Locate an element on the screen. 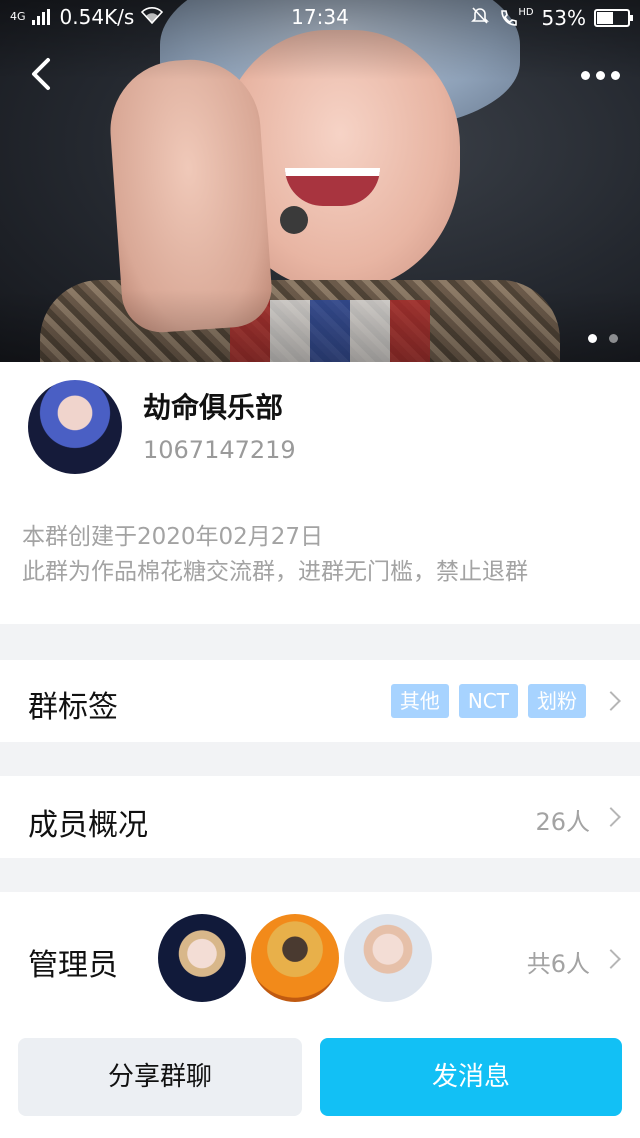 The height and width of the screenshot is (1138, 640). mute-bell-icon is located at coordinates (480, 17).